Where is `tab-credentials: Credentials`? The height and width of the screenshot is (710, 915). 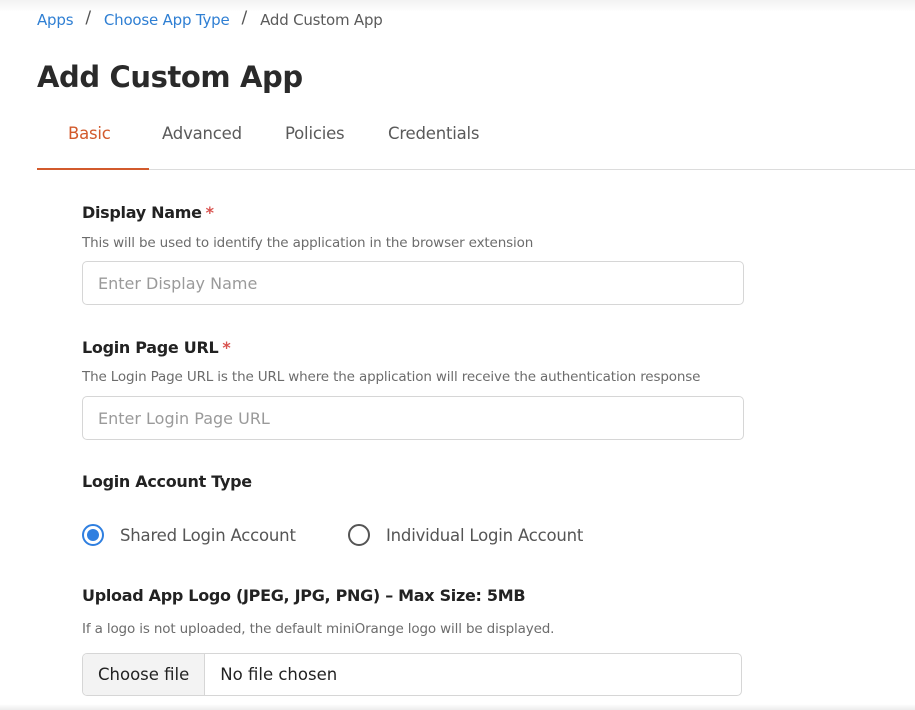
tab-credentials: Credentials is located at coordinates (434, 133).